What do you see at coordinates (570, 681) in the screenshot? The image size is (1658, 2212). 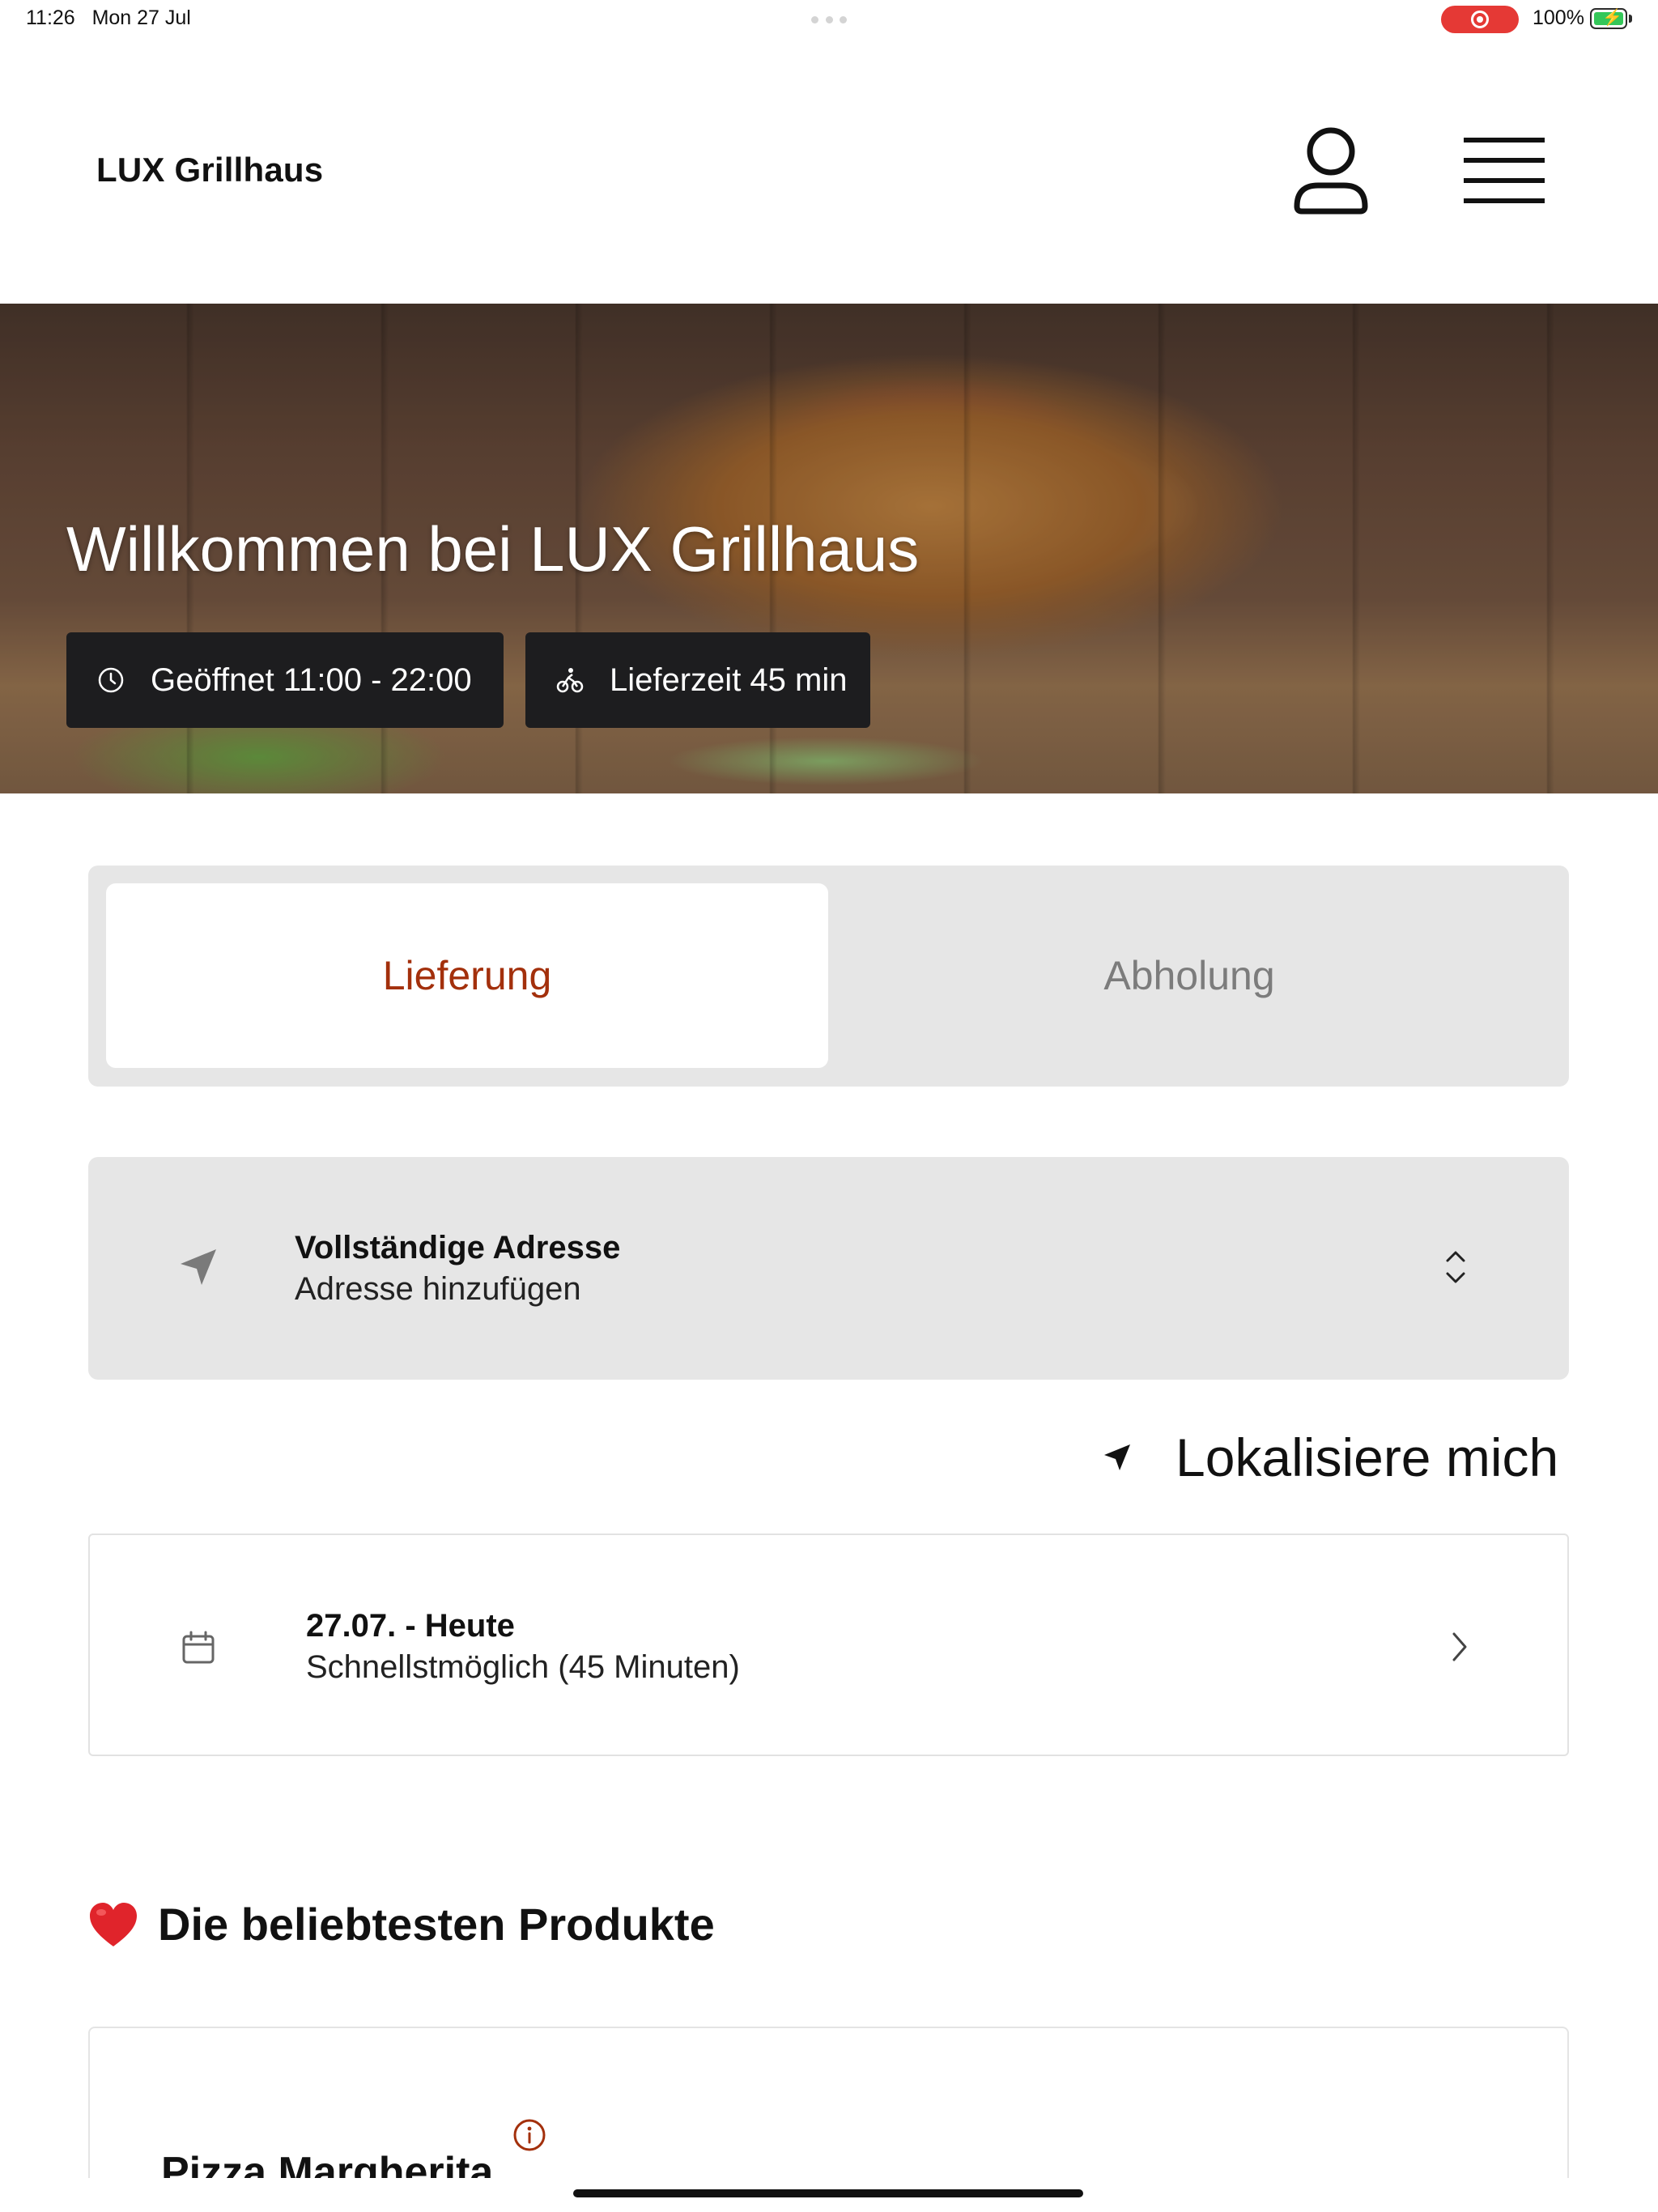 I see `bike-icon` at bounding box center [570, 681].